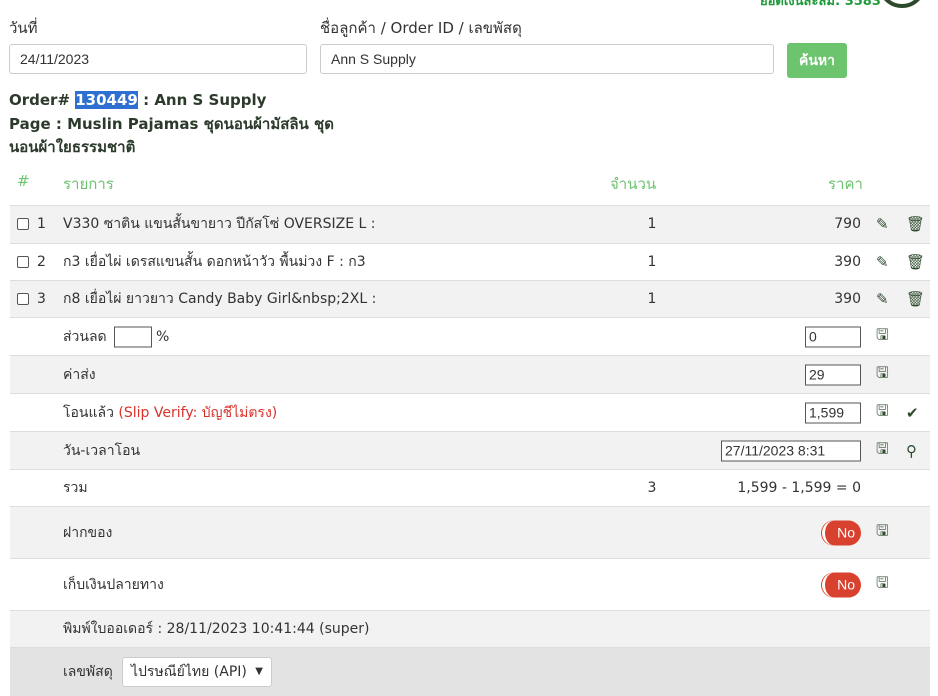 Image resolution: width=938 pixels, height=696 pixels. I want to click on order-id: 130449, so click(106, 100).